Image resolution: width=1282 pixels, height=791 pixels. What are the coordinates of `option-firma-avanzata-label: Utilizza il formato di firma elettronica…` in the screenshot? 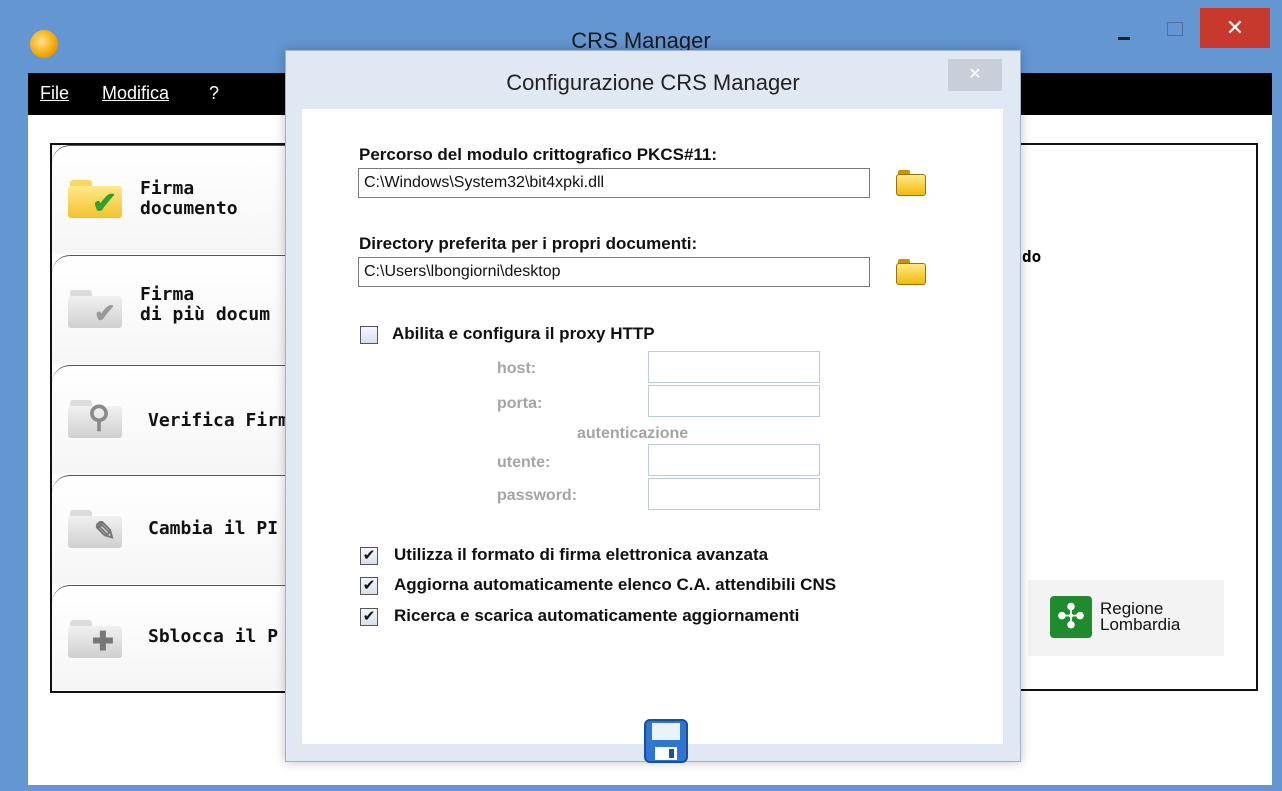 It's located at (581, 554).